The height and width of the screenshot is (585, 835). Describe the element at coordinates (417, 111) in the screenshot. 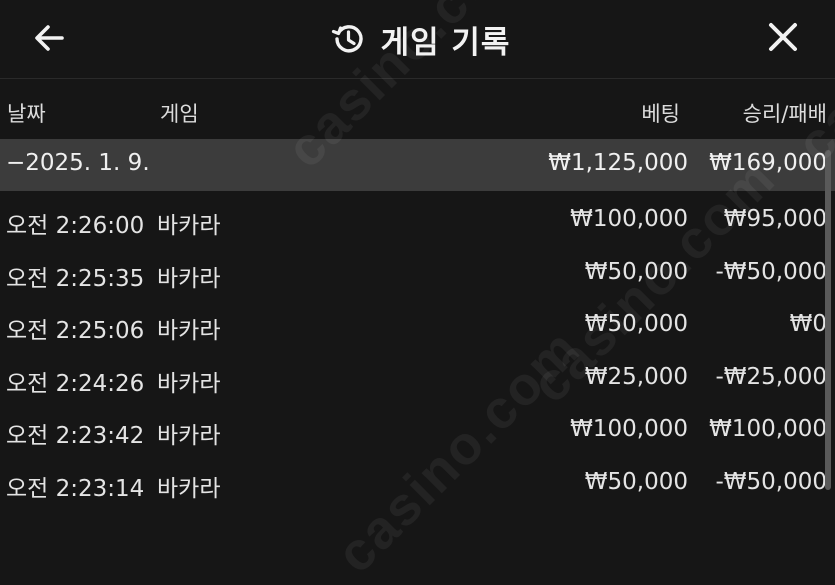

I see `column-header-row: 날짜 게임 베팅 승리/패배` at that location.